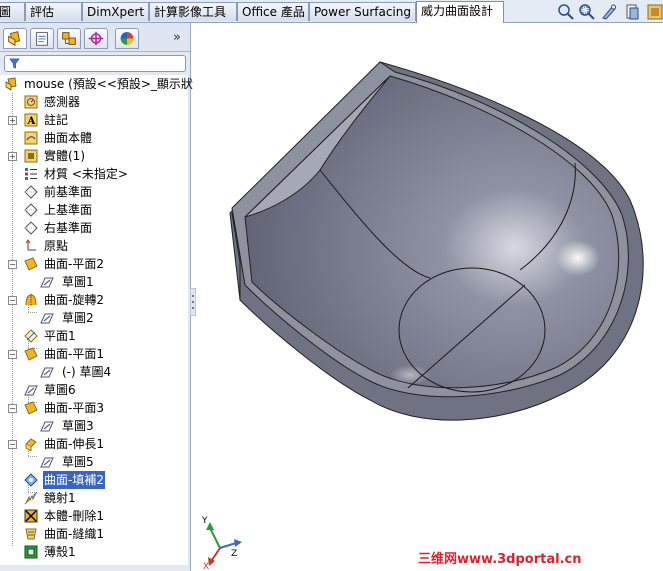  I want to click on coordinate-triad: Y Z X, so click(221, 543).